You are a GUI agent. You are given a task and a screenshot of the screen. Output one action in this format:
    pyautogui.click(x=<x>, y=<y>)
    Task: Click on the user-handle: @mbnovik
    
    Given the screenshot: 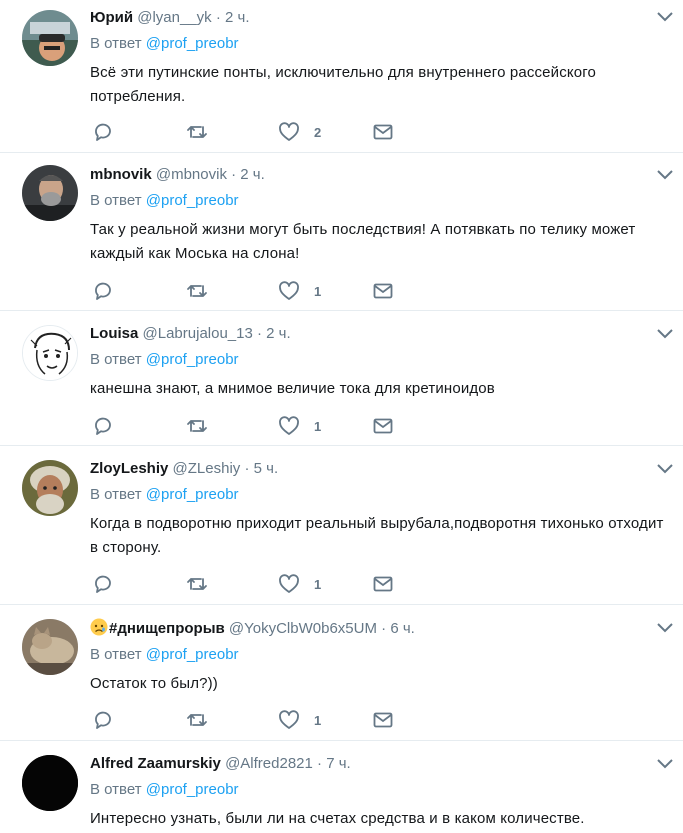 What is the action you would take?
    pyautogui.click(x=191, y=174)
    